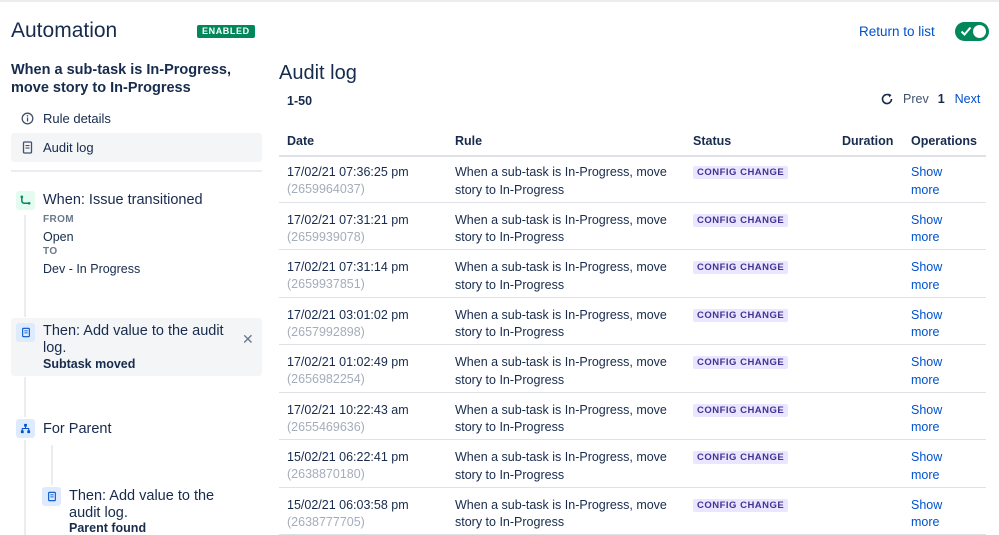 Image resolution: width=999 pixels, height=535 pixels. I want to click on row-execution-id: (2659939078), so click(326, 236).